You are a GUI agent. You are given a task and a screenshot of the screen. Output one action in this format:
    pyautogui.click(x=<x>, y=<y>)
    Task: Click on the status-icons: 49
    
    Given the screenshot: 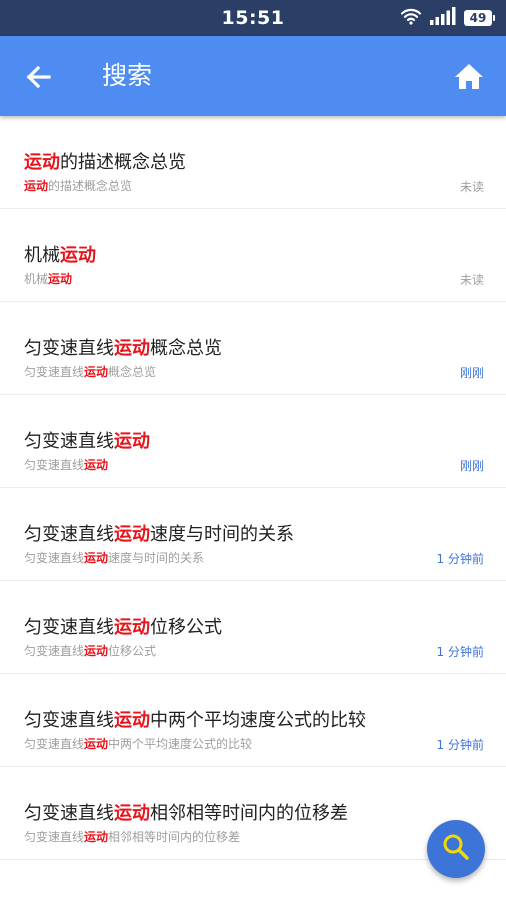 What is the action you would take?
    pyautogui.click(x=447, y=18)
    